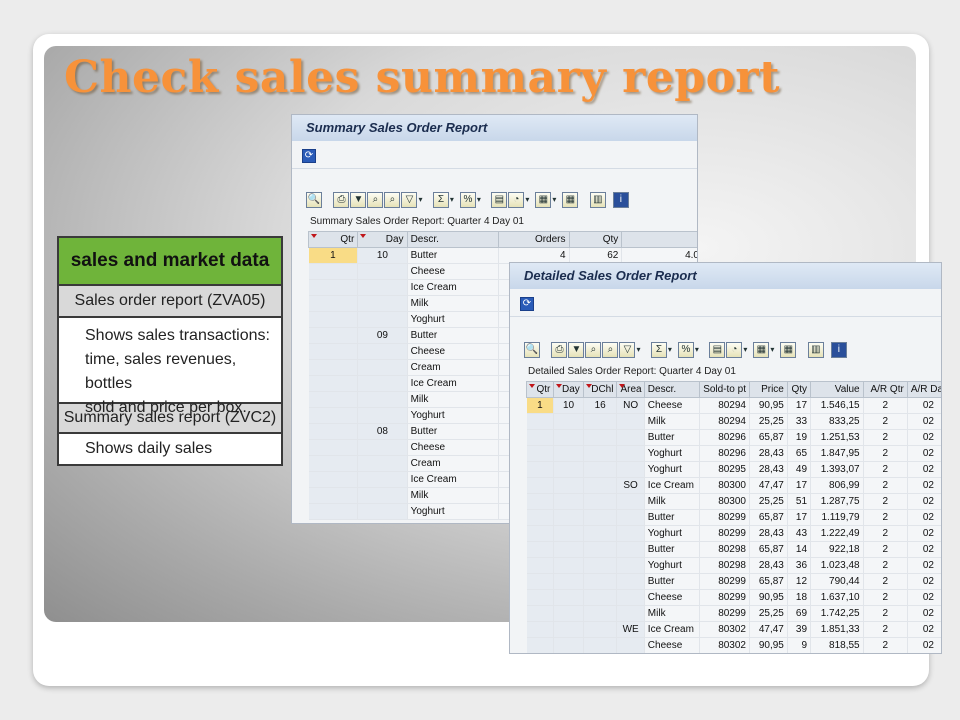  What do you see at coordinates (724, 581) in the screenshot?
I see `table-cell: 80299` at bounding box center [724, 581].